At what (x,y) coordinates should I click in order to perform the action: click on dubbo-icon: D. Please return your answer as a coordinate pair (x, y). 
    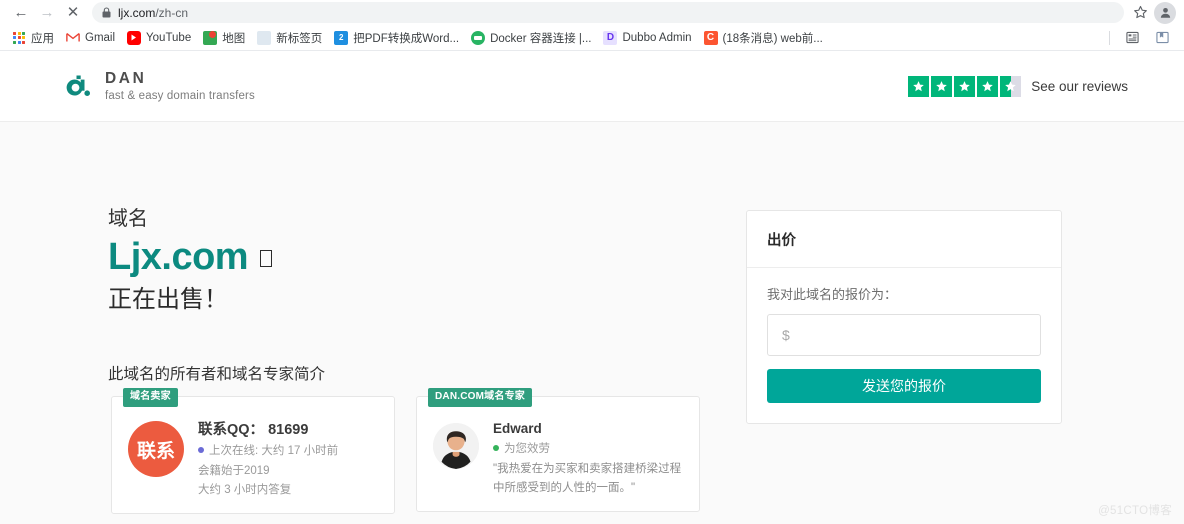
    Looking at the image, I should click on (610, 37).